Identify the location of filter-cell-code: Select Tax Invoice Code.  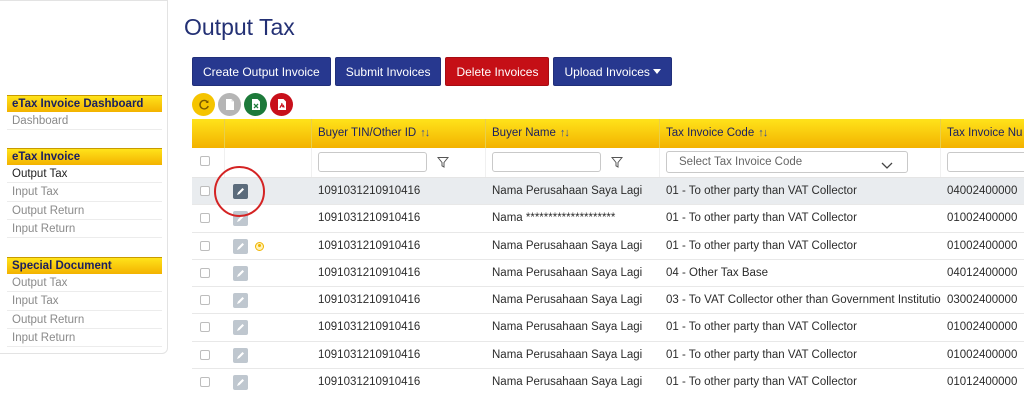
(800, 162).